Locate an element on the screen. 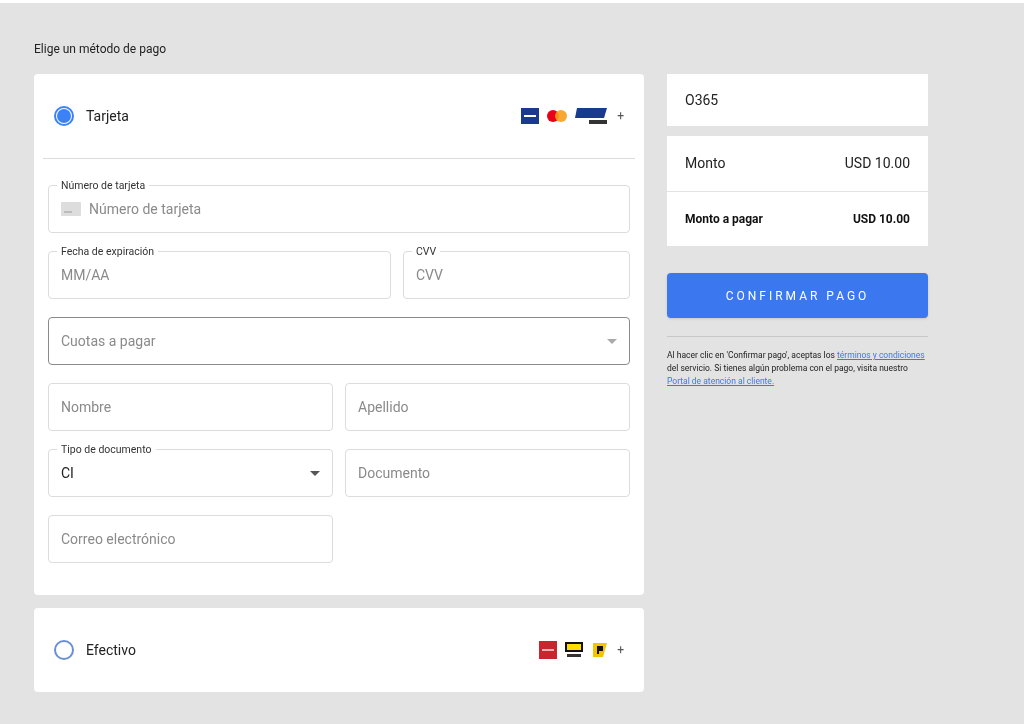 This screenshot has height=724, width=1024. field-placeholder: CVV is located at coordinates (430, 275).